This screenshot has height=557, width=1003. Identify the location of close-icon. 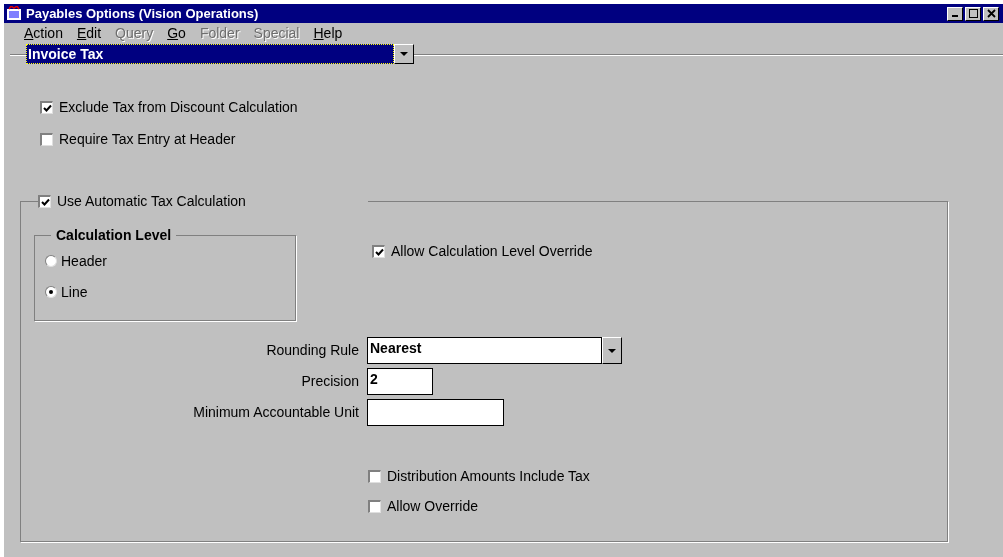
(991, 13).